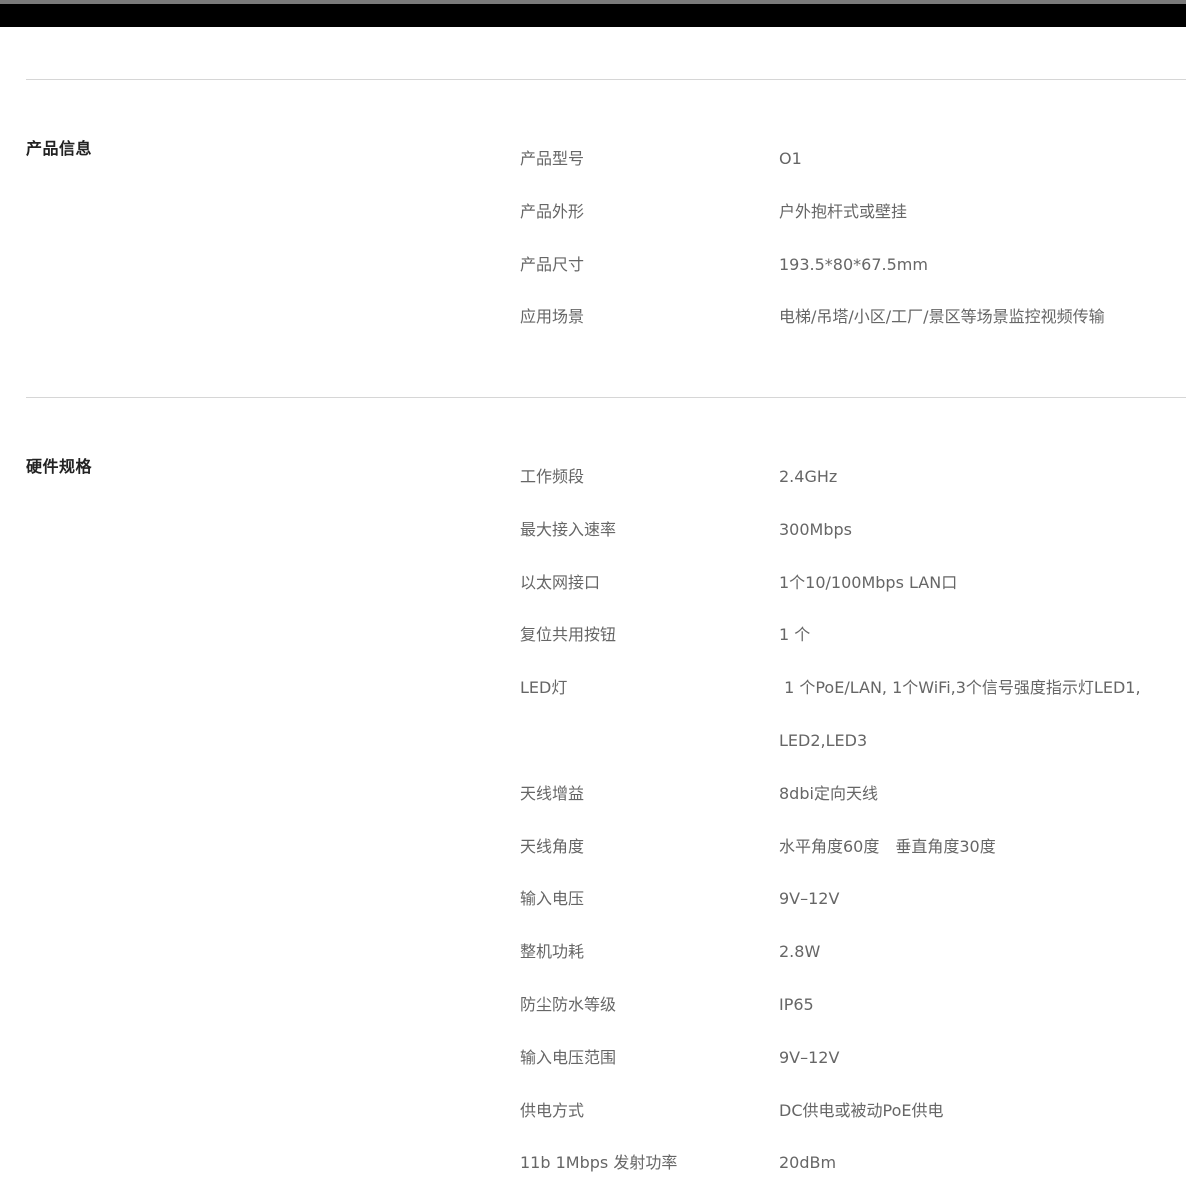 The height and width of the screenshot is (1190, 1186). I want to click on spec-row: 11b 1Mbps 发射功率 20dBm, so click(830, 1163).